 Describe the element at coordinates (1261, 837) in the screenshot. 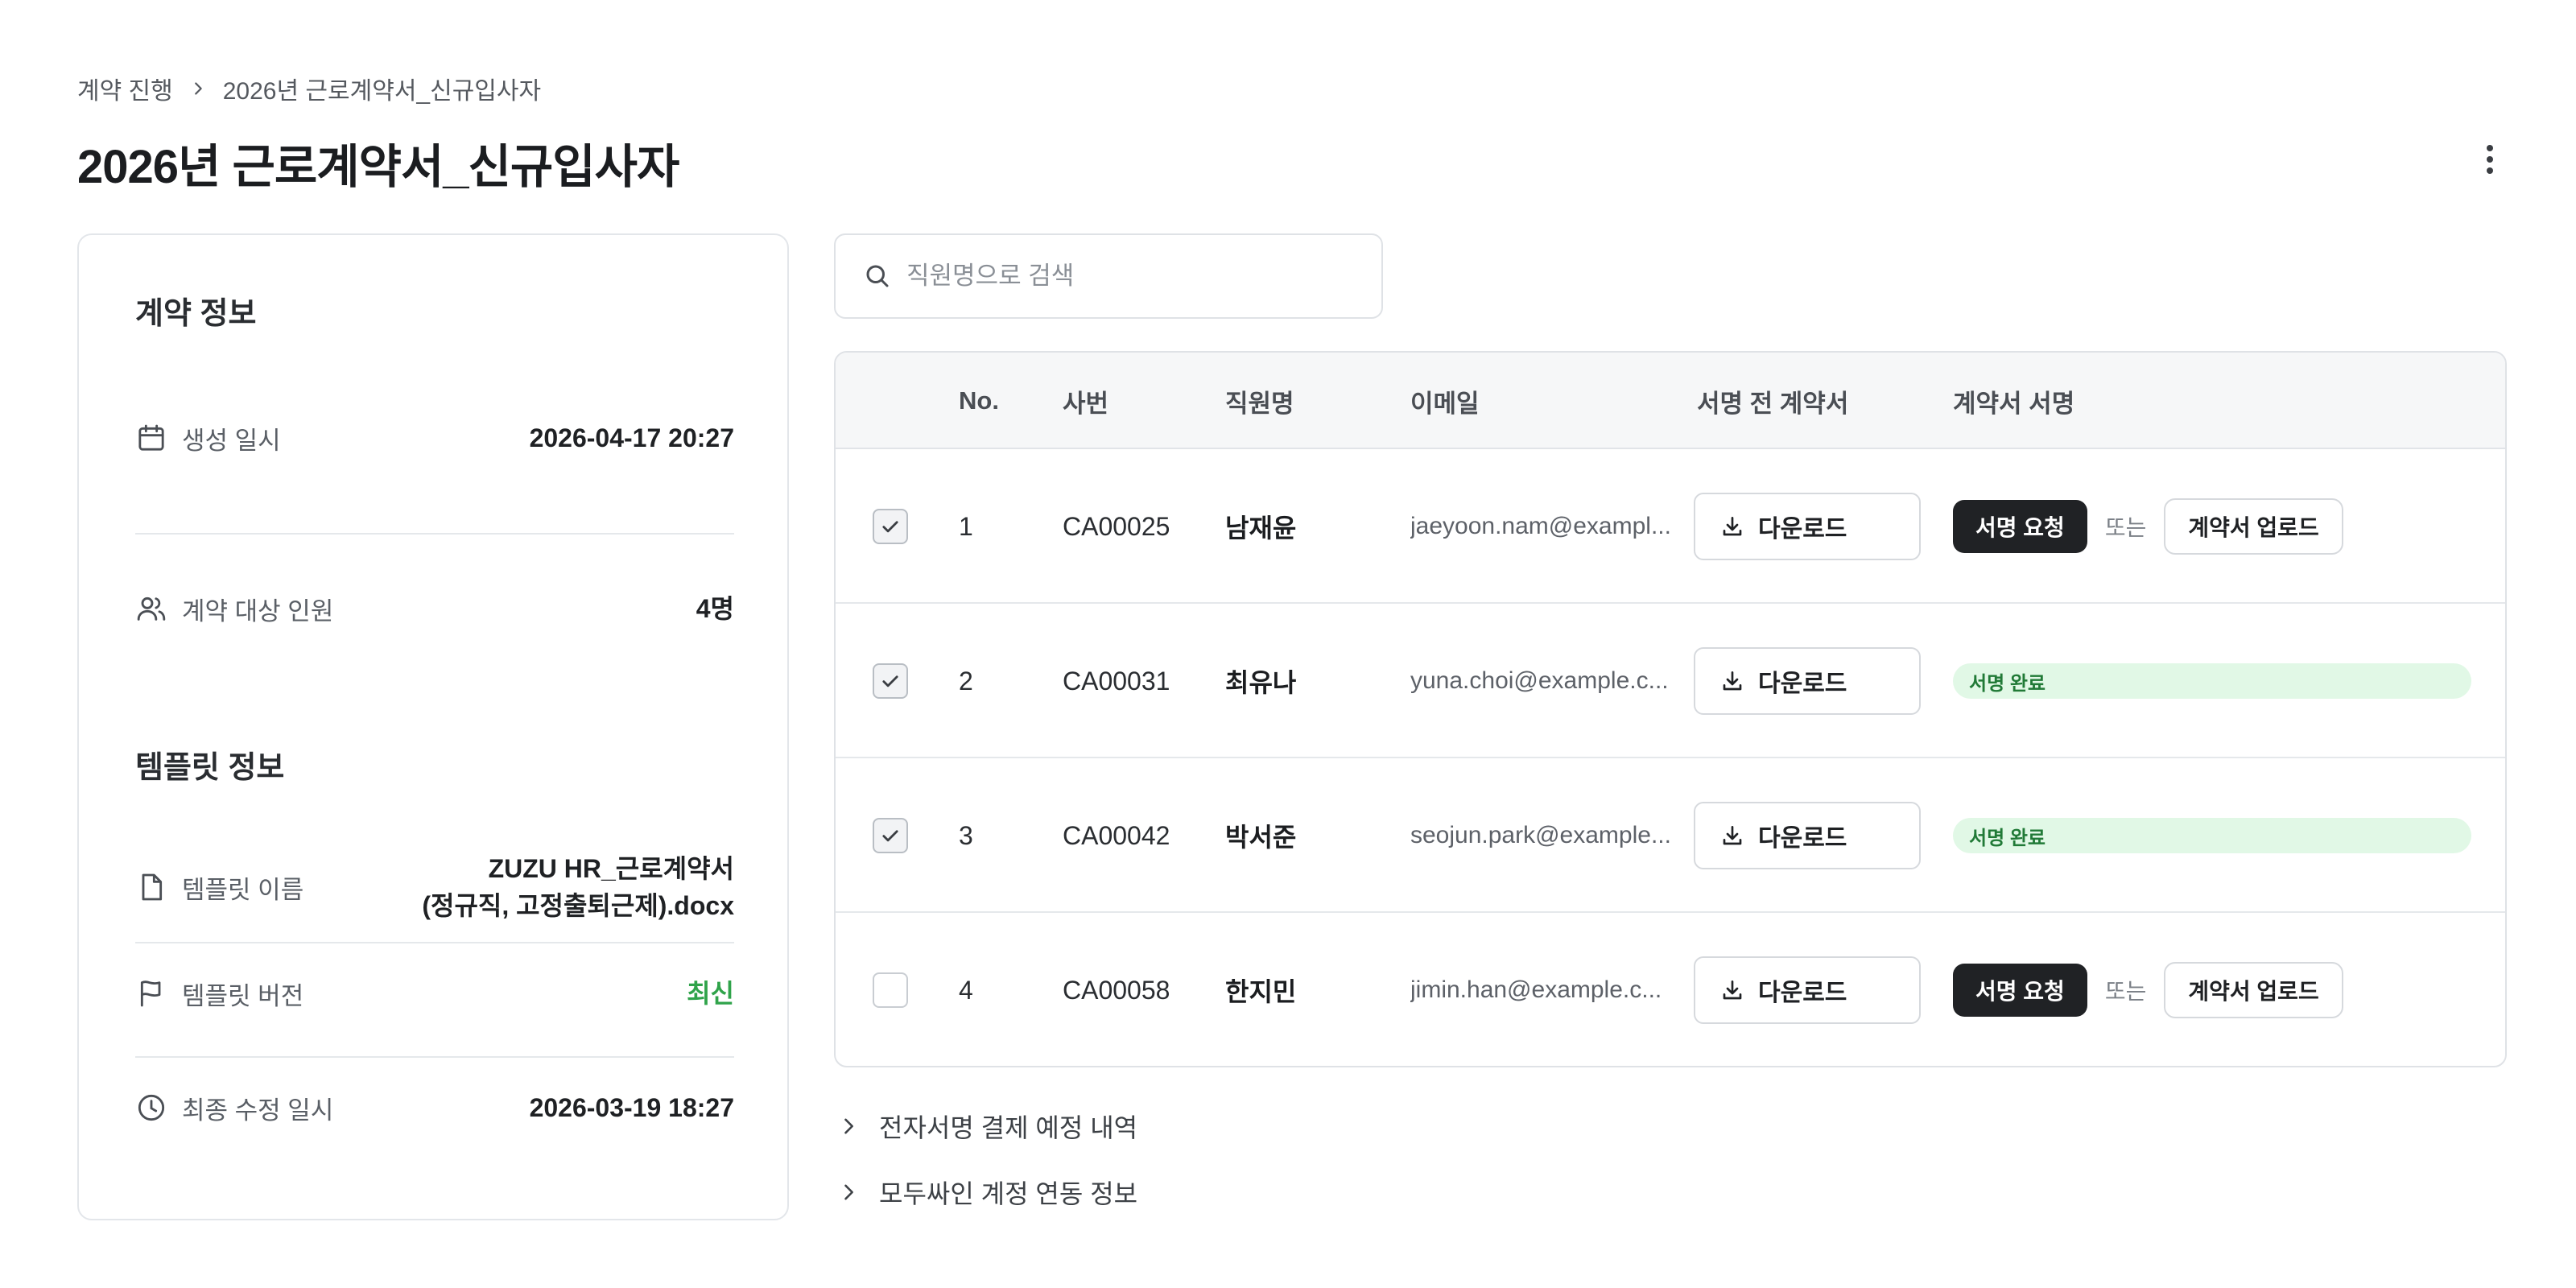

I see `row-employee-name: 박서준` at that location.